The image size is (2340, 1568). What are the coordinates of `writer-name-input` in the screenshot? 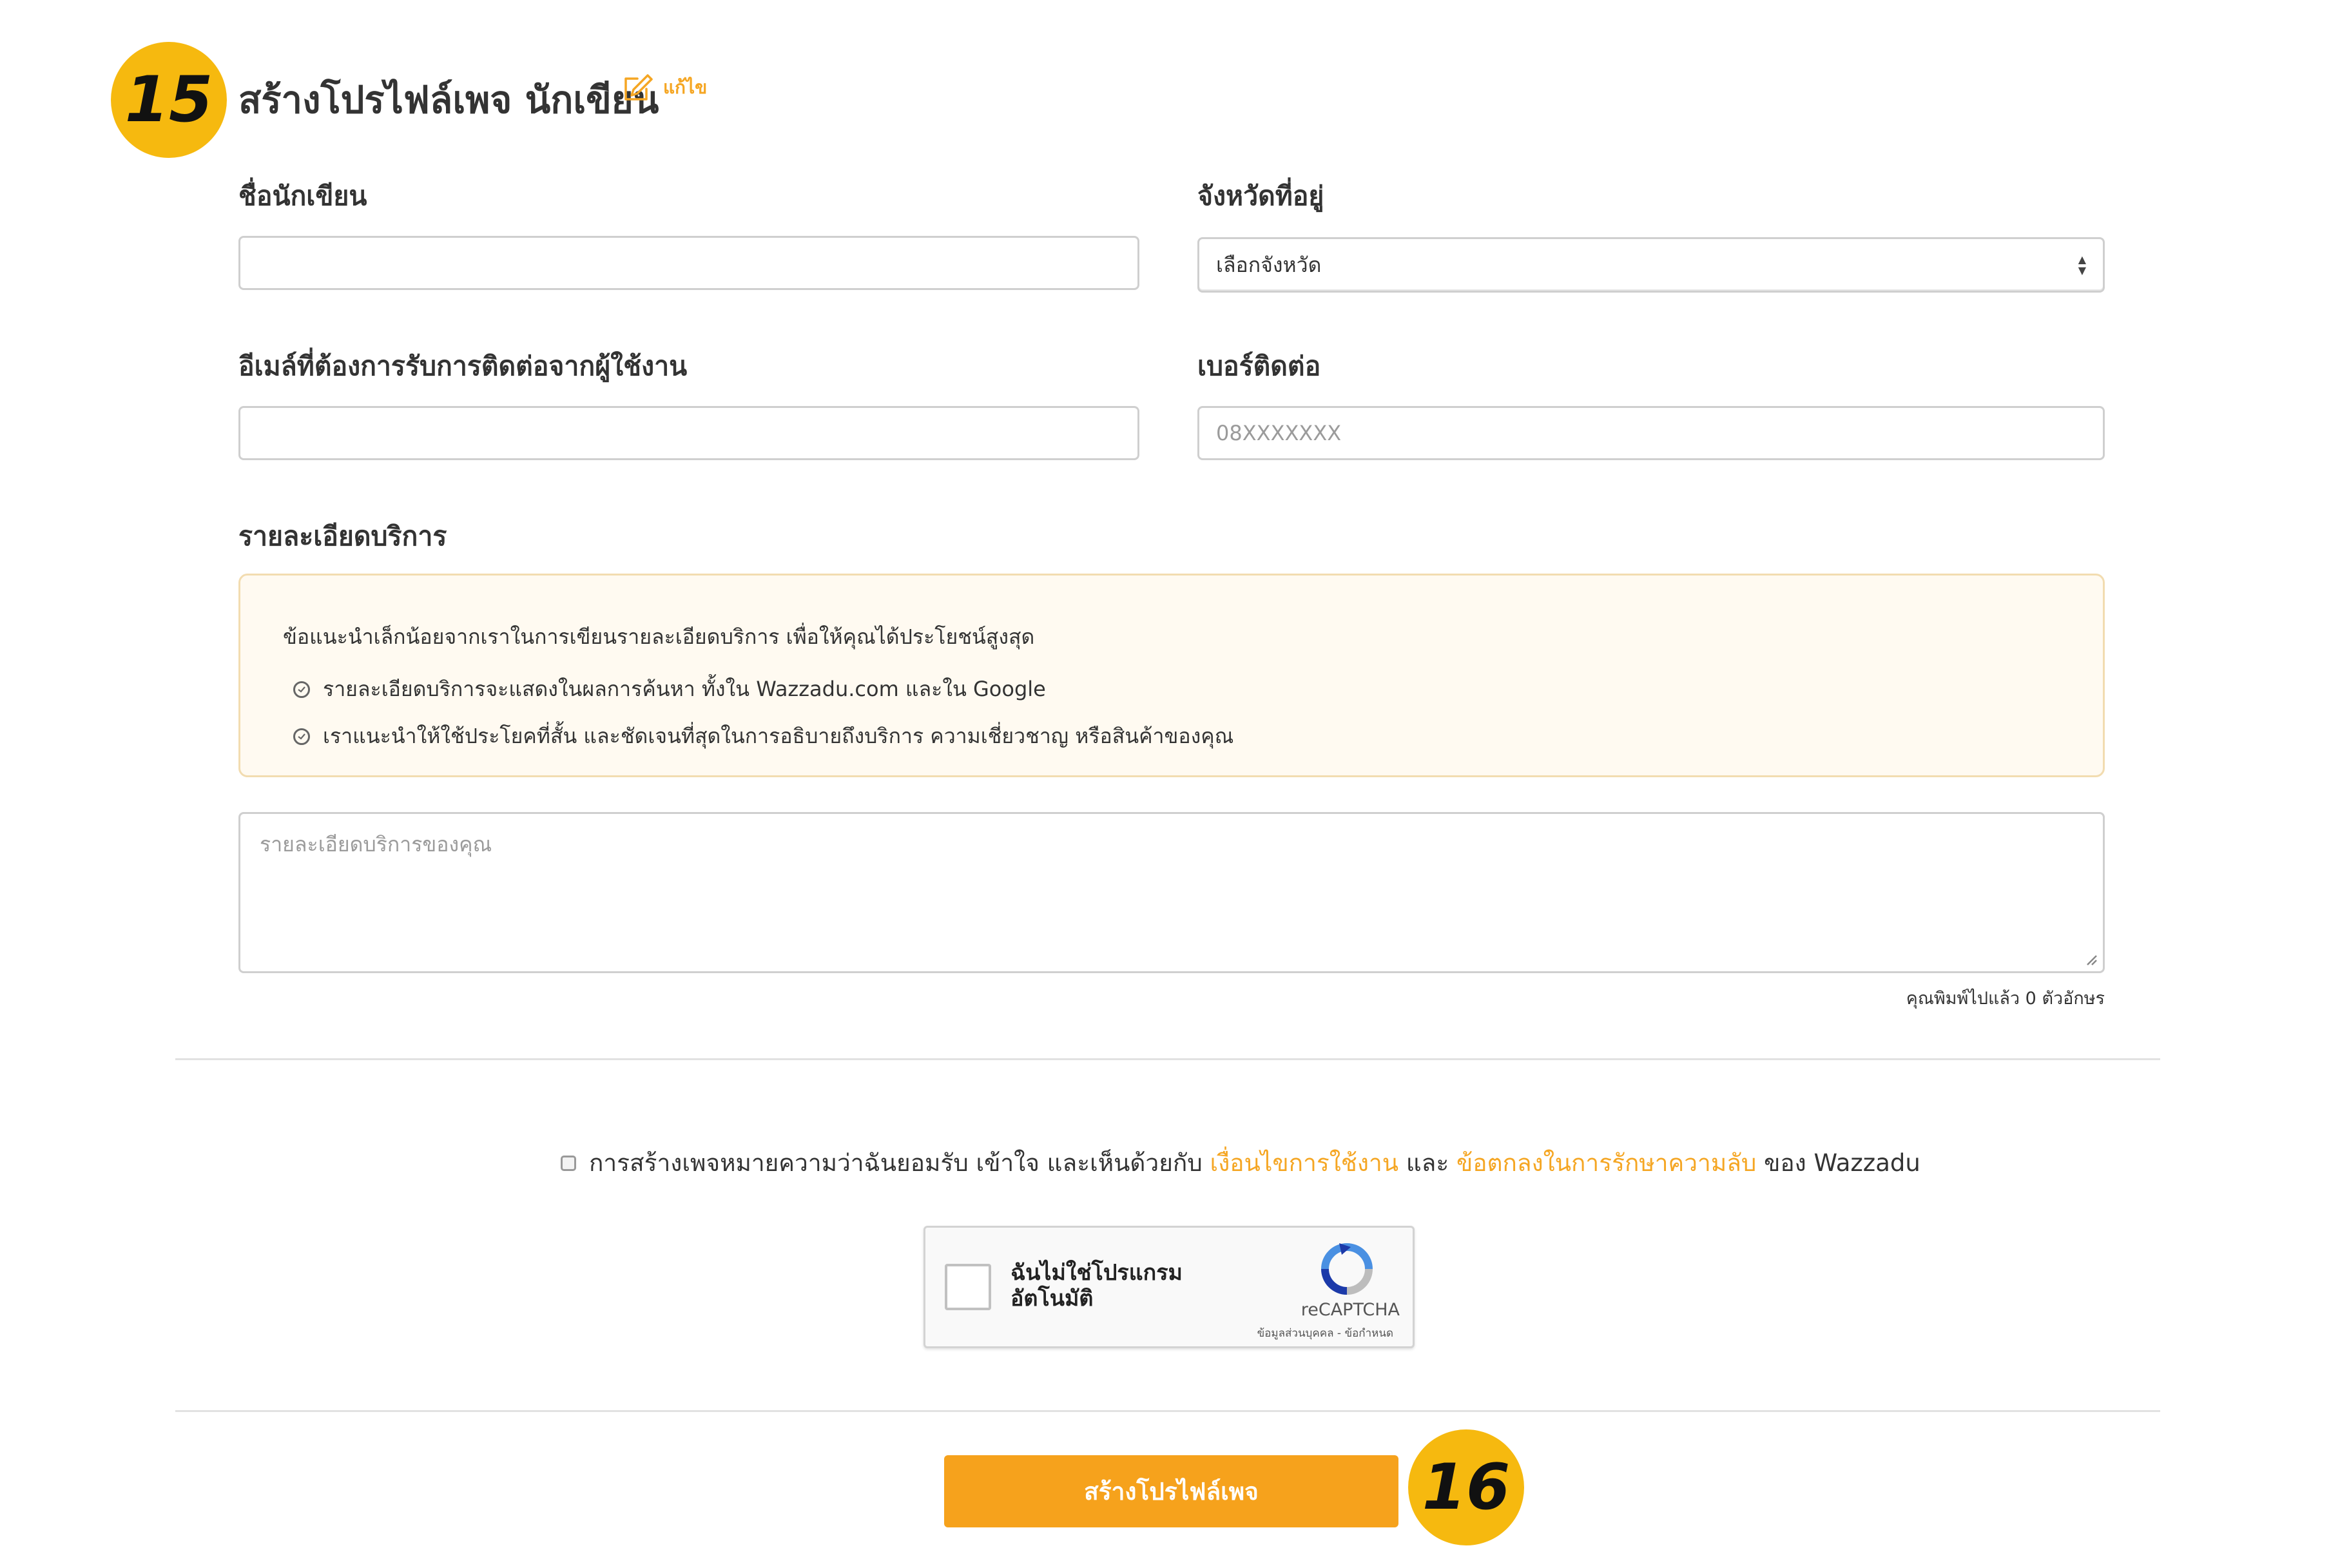 It's located at (689, 263).